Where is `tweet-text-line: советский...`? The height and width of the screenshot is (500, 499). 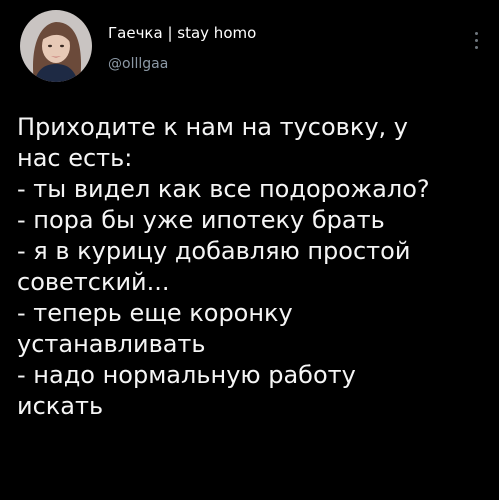
tweet-text-line: советский... is located at coordinates (93, 282).